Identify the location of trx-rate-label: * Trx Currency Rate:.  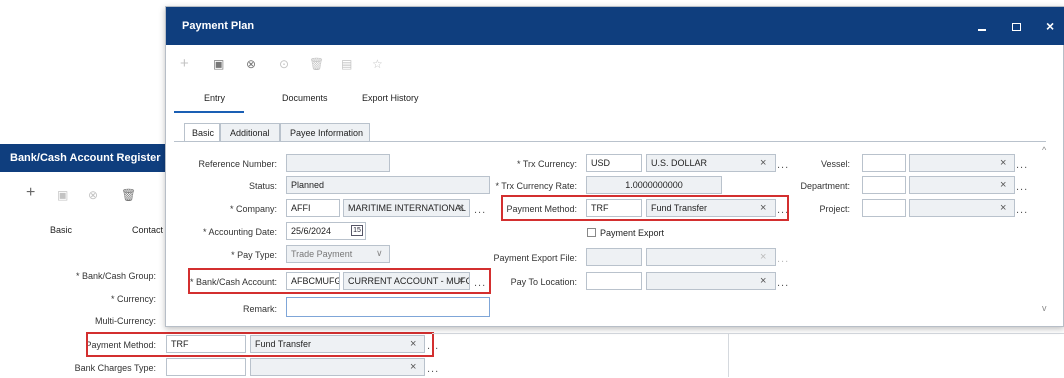
(536, 186).